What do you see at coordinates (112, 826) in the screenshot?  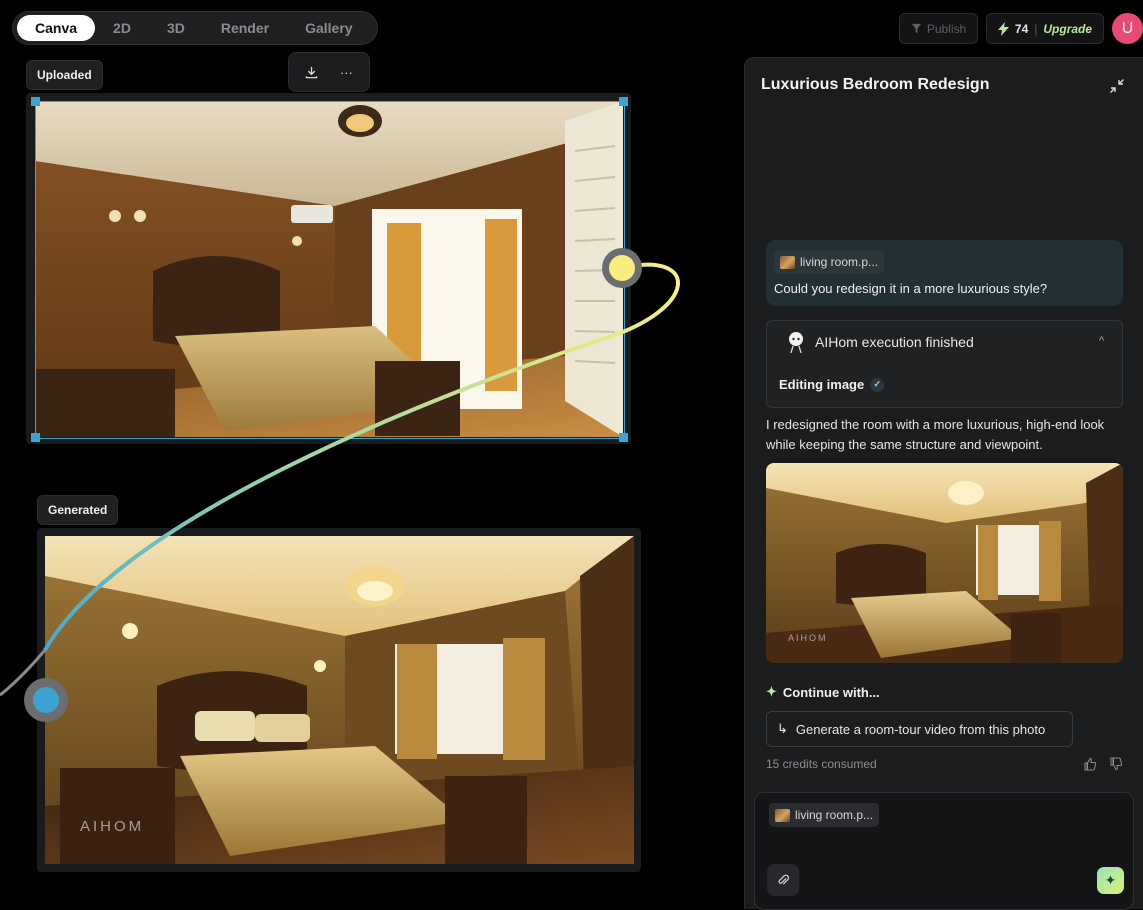 I see `watermark-text: AIHOM` at bounding box center [112, 826].